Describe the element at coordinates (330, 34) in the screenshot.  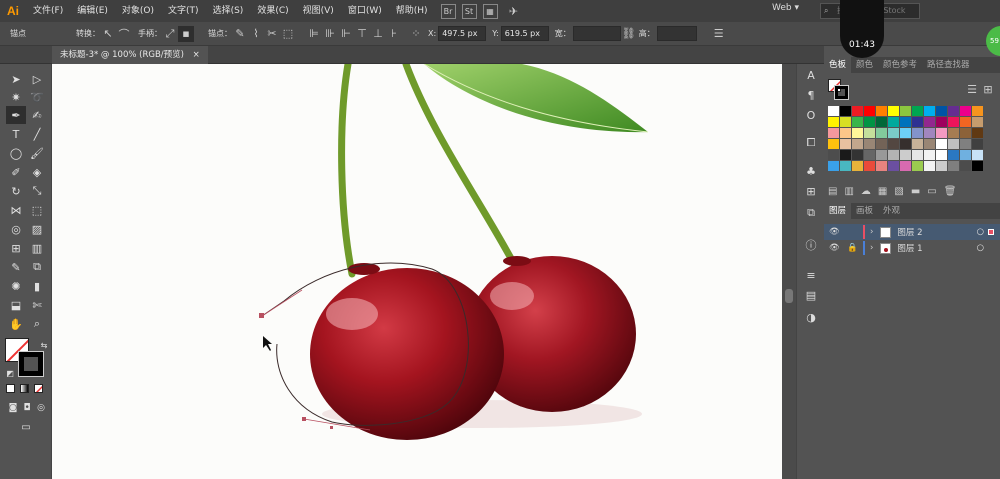
I see `align-center-icon: ⊪` at that location.